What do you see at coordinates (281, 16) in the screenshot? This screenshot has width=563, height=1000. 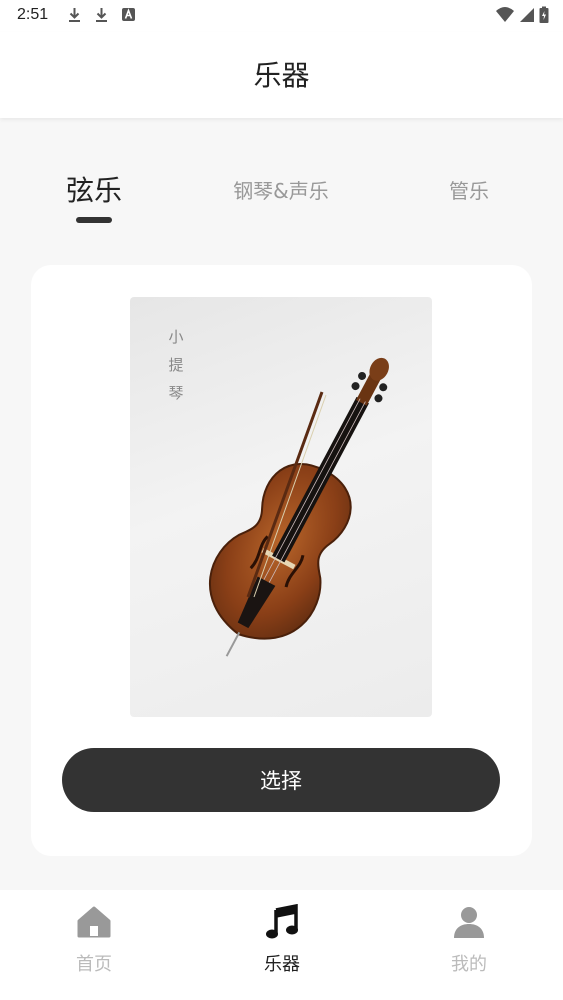 I see `status-bar: 2:51` at bounding box center [281, 16].